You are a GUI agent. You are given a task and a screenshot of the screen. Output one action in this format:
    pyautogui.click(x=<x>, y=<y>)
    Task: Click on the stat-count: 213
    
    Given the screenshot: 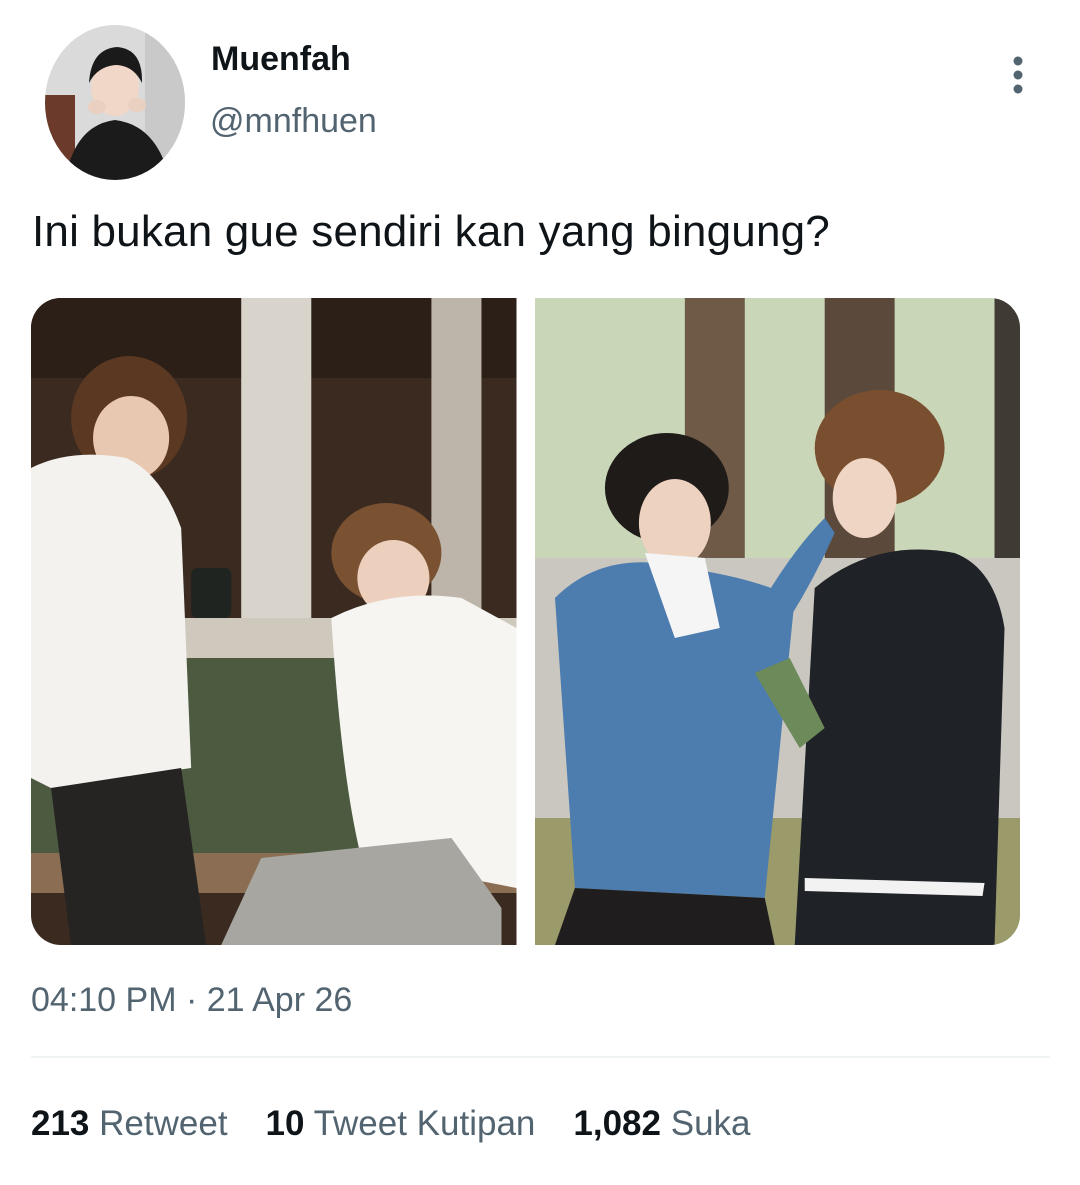 What is the action you would take?
    pyautogui.click(x=60, y=1123)
    